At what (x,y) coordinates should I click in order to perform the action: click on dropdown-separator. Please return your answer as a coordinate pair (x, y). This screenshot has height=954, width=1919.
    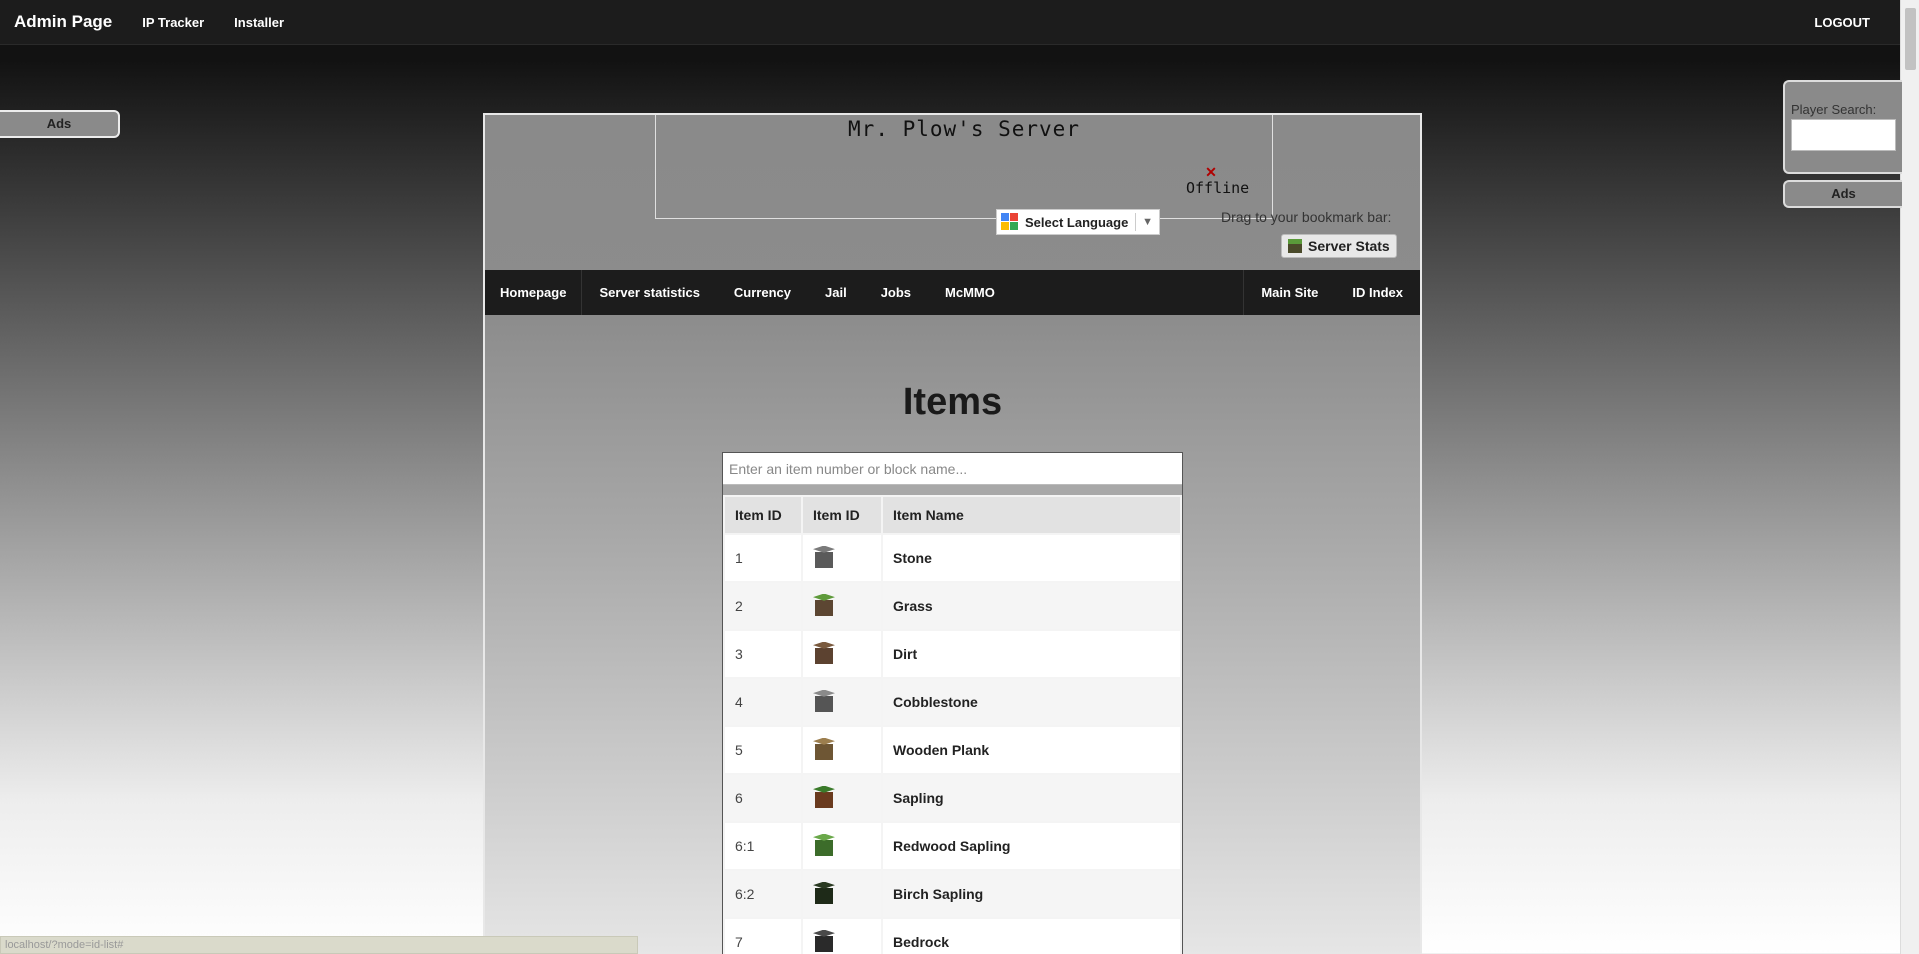
    Looking at the image, I should click on (1136, 222).